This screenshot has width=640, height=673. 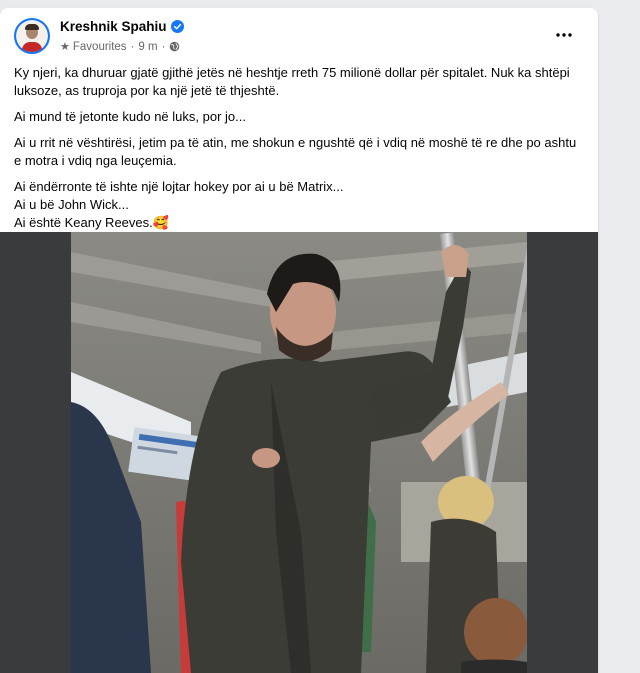 What do you see at coordinates (65, 47) in the screenshot?
I see `favourites-star-icon: ★` at bounding box center [65, 47].